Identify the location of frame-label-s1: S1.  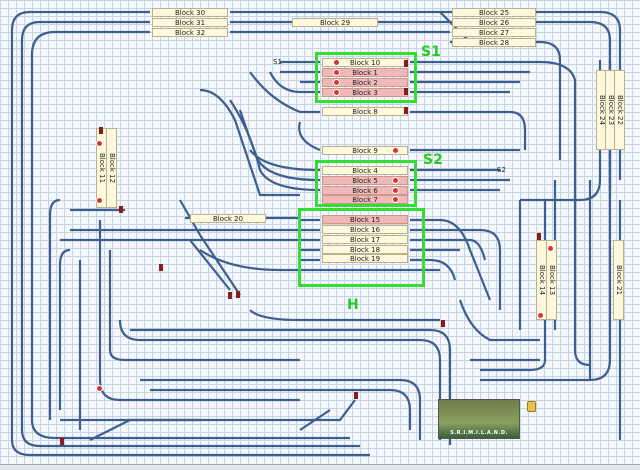
(431, 52).